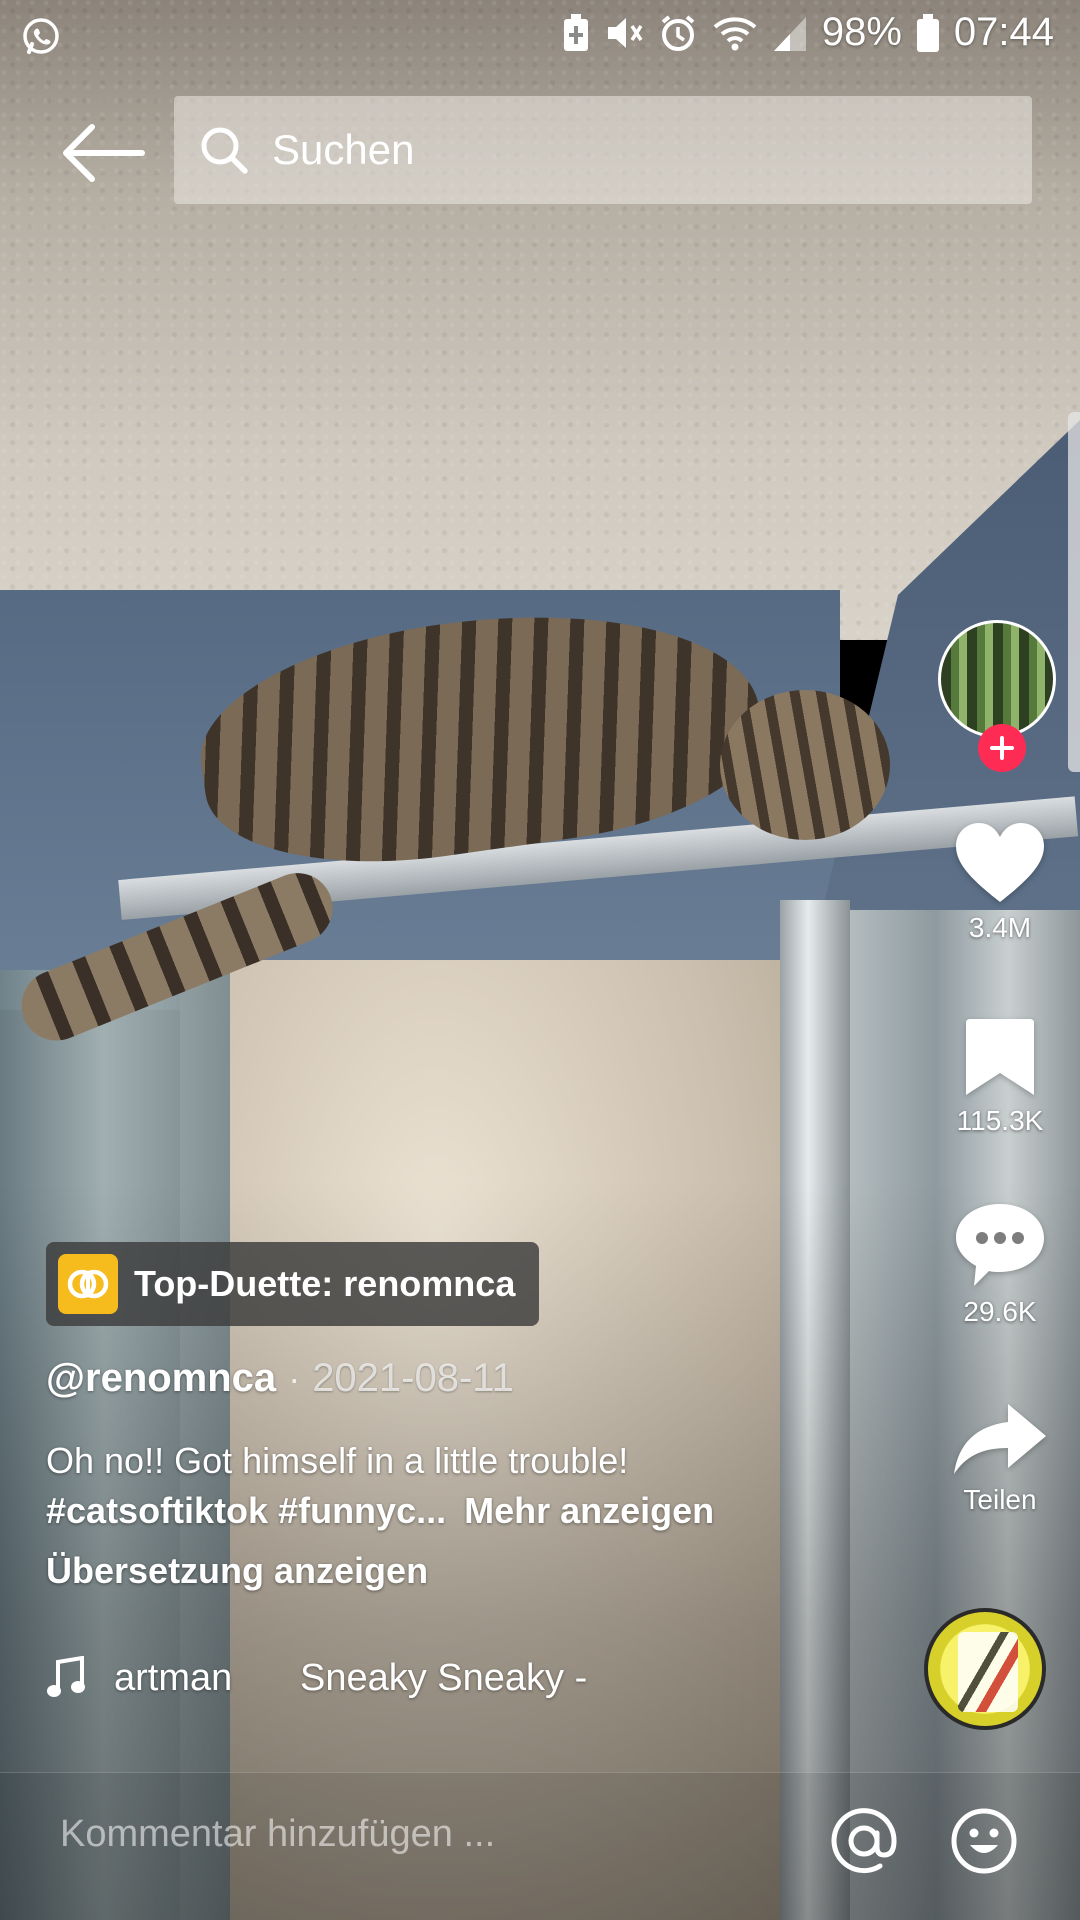 The image size is (1080, 1920). Describe the element at coordinates (280, 1378) in the screenshot. I see `author-line: @renomnca · 2021-08-11` at that location.